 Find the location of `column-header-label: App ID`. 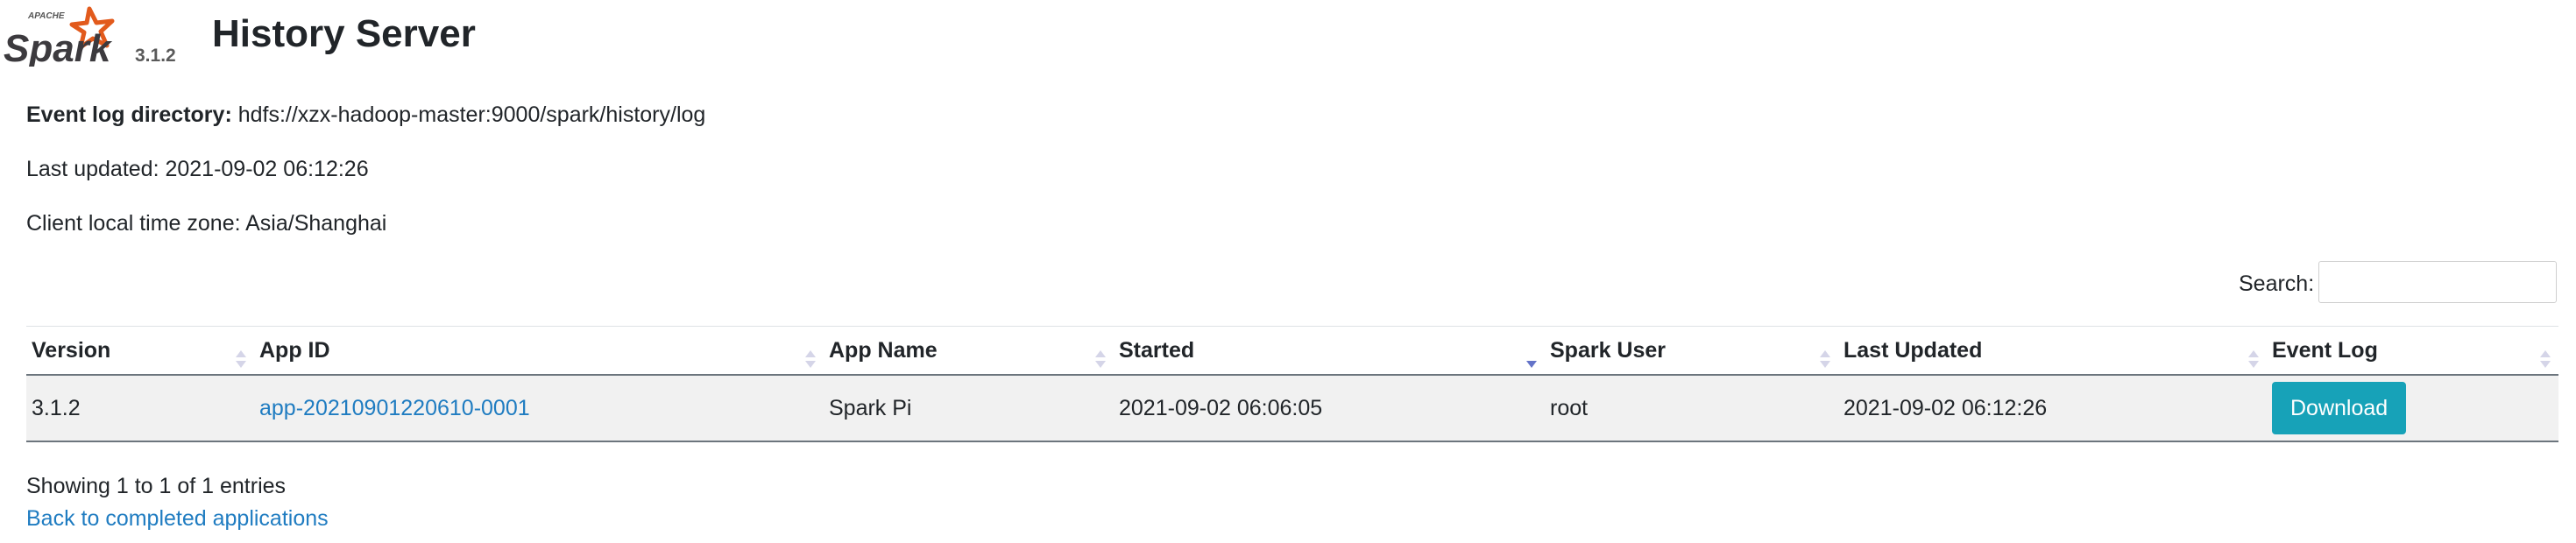

column-header-label: App ID is located at coordinates (294, 350).